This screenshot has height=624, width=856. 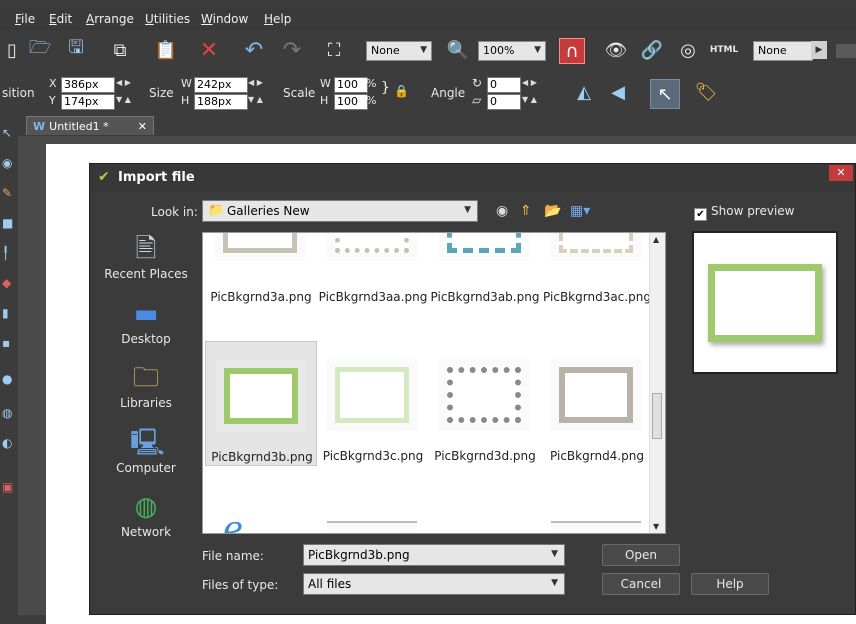 What do you see at coordinates (9, 163) in the screenshot?
I see `zoom-tool-icon: ◉` at bounding box center [9, 163].